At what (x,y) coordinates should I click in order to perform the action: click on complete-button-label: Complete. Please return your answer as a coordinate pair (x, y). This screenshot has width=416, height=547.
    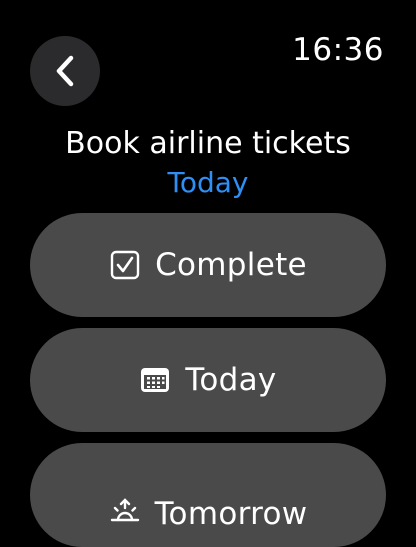
    Looking at the image, I should click on (231, 265).